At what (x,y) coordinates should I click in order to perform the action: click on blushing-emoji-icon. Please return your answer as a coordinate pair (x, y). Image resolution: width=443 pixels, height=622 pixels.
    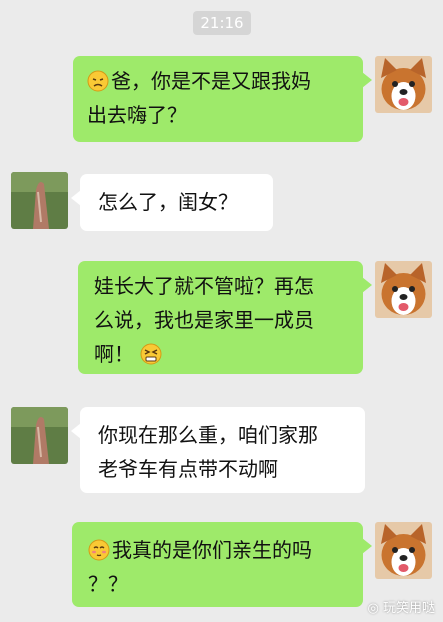
    Looking at the image, I should click on (99, 550).